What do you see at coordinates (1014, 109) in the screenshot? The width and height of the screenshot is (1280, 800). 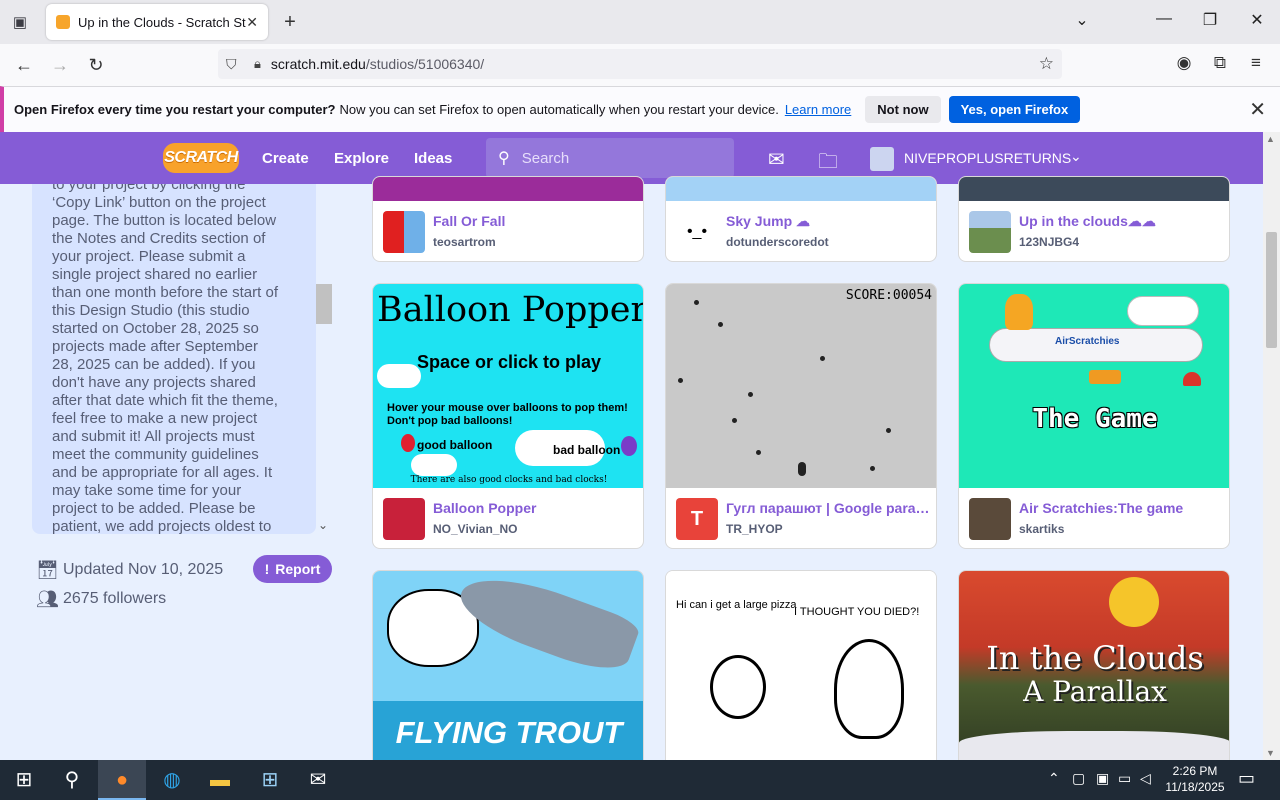 I see `yes-open-firefox-button: Yes, open Firefox` at bounding box center [1014, 109].